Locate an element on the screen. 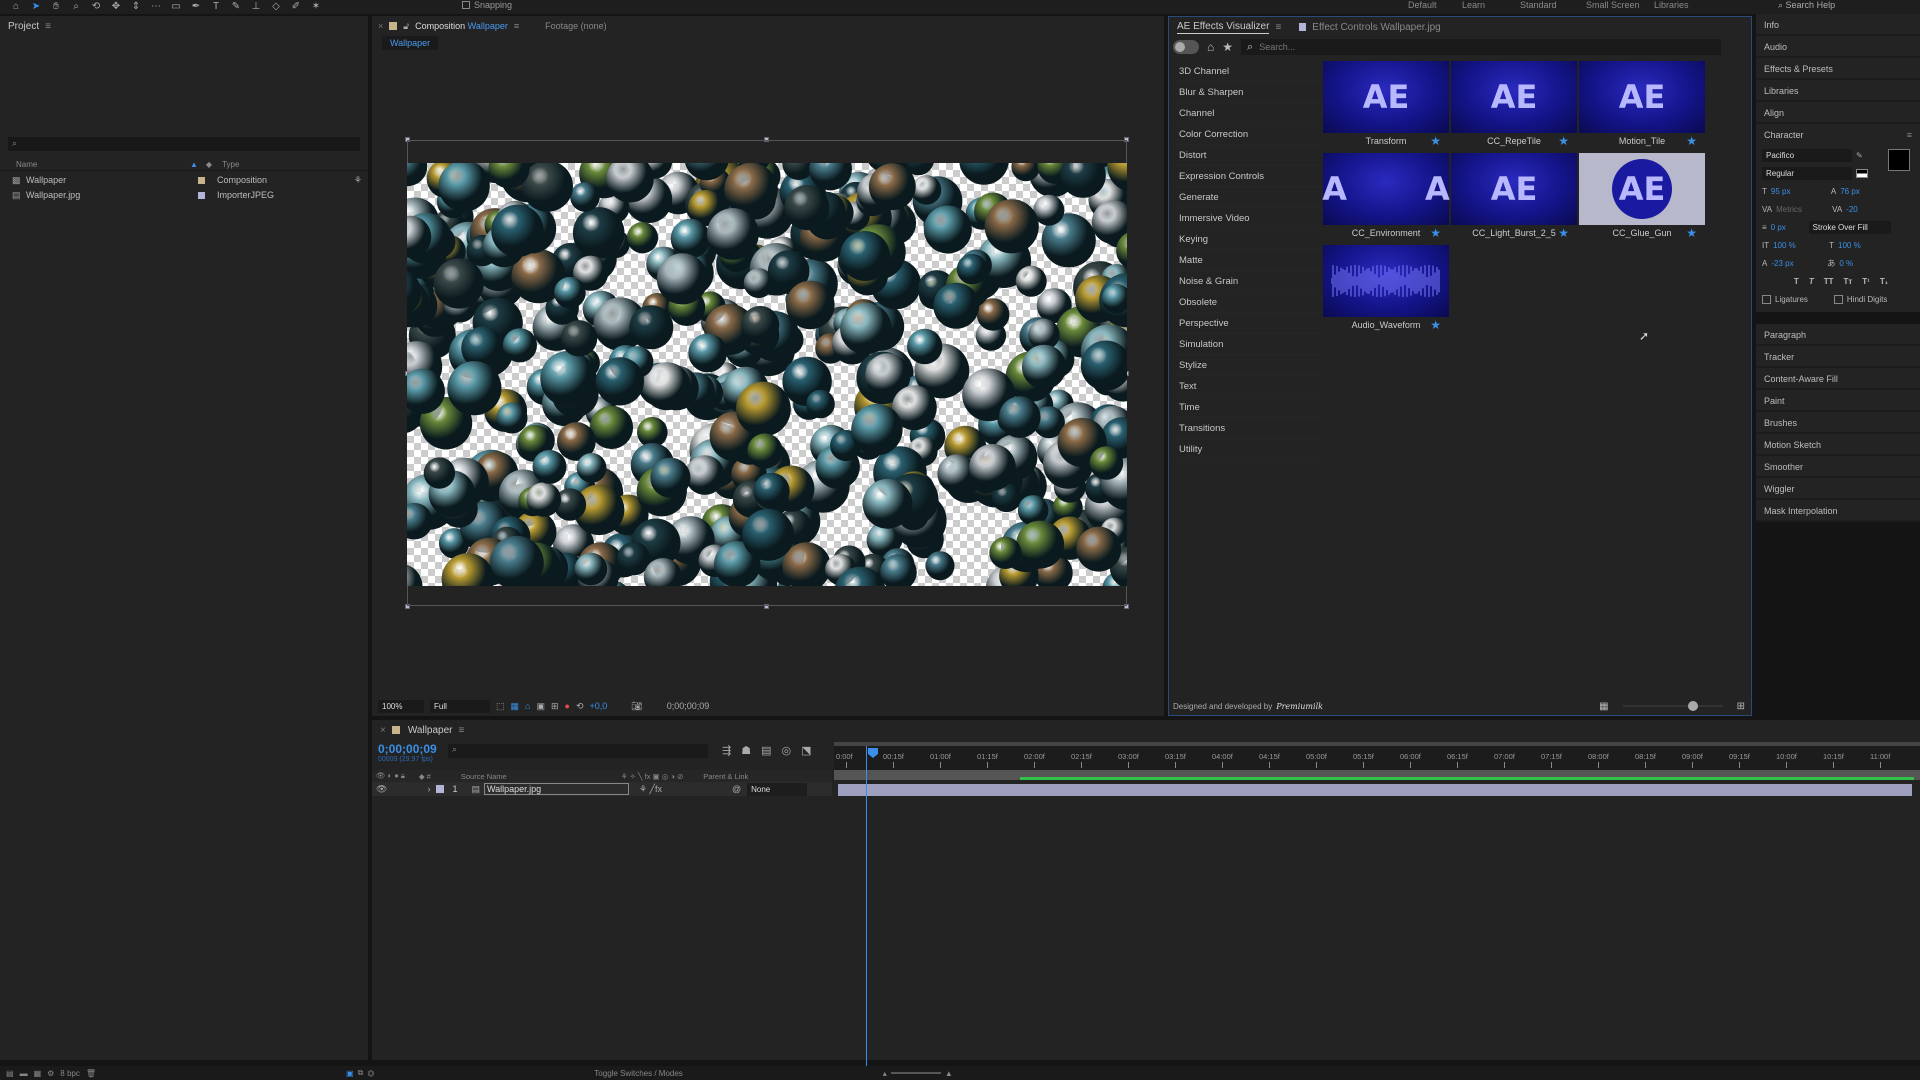 The height and width of the screenshot is (1080, 1920). tab-footage: Footage (none) is located at coordinates (576, 26).